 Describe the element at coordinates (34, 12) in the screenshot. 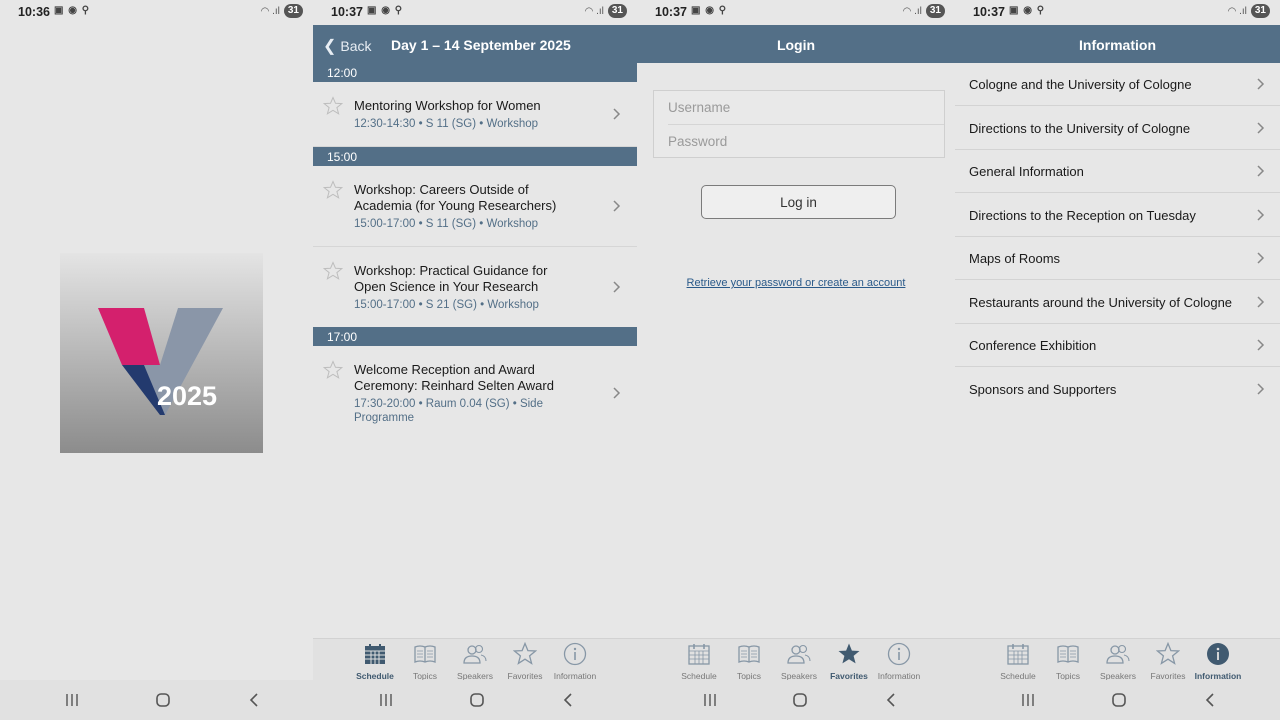

I see `status-time: 10:36` at that location.